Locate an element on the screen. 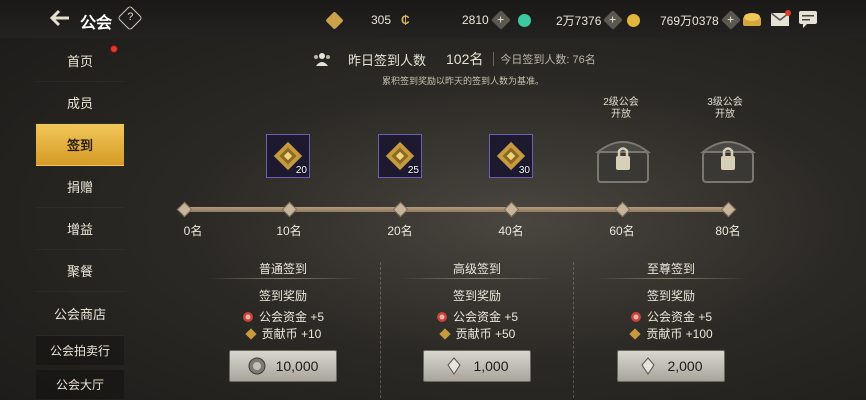 This screenshot has height=400, width=866. locked-label-1: 2级公会 开放 is located at coordinates (621, 108).